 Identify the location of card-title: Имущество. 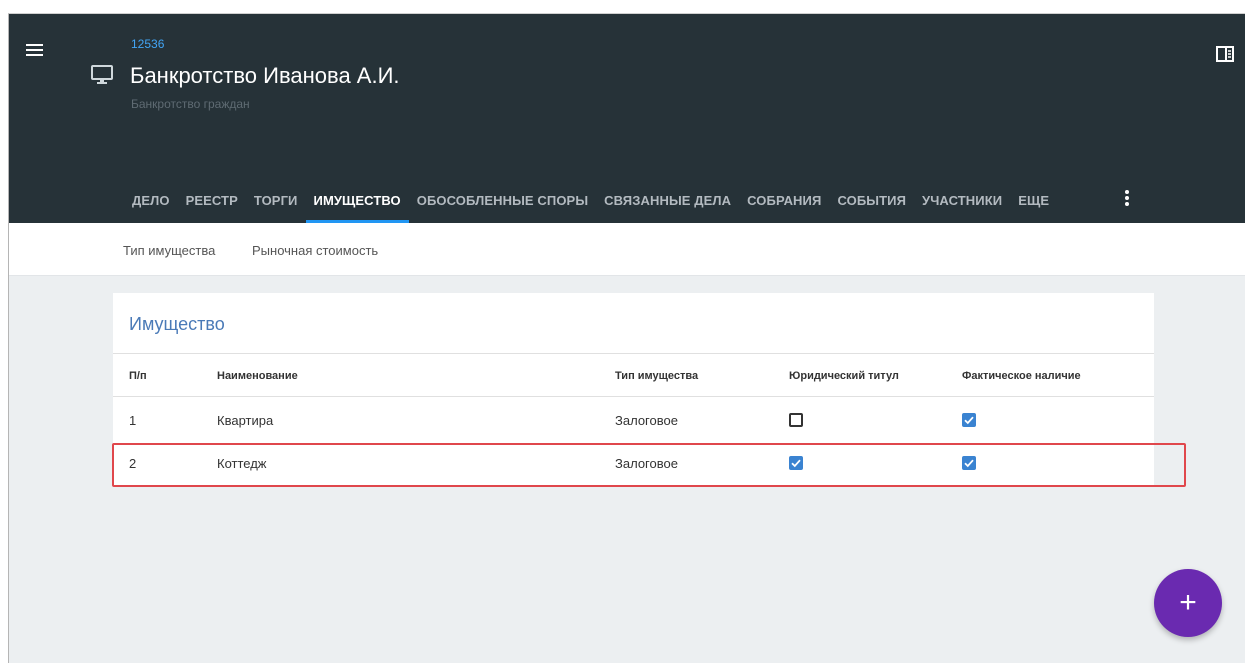
(177, 324).